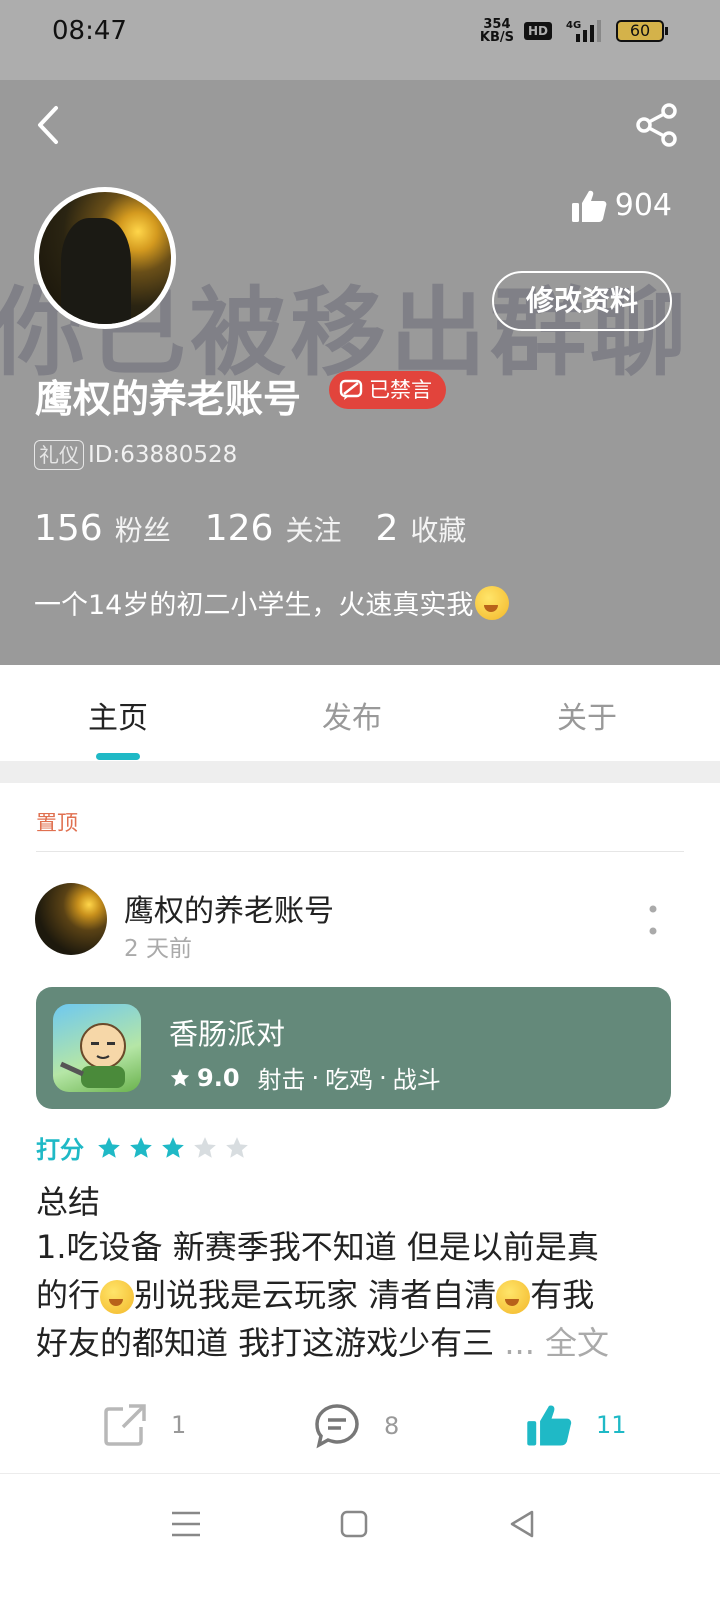 The height and width of the screenshot is (1600, 720). I want to click on comment-count: 8, so click(392, 1426).